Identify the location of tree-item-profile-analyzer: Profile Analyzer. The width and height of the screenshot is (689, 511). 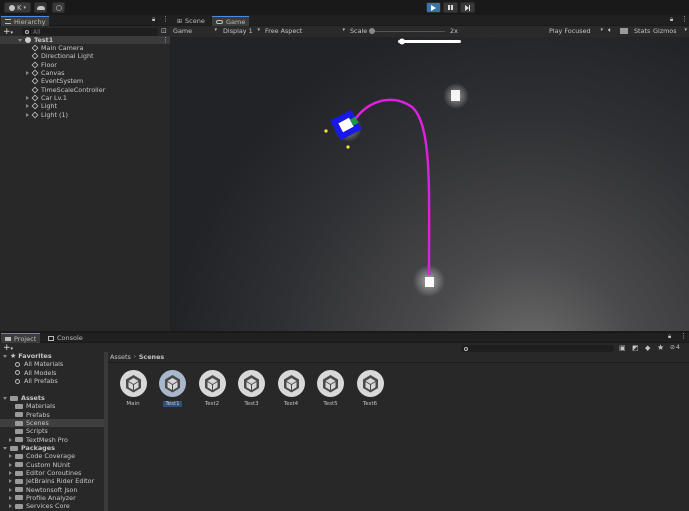
(42, 498).